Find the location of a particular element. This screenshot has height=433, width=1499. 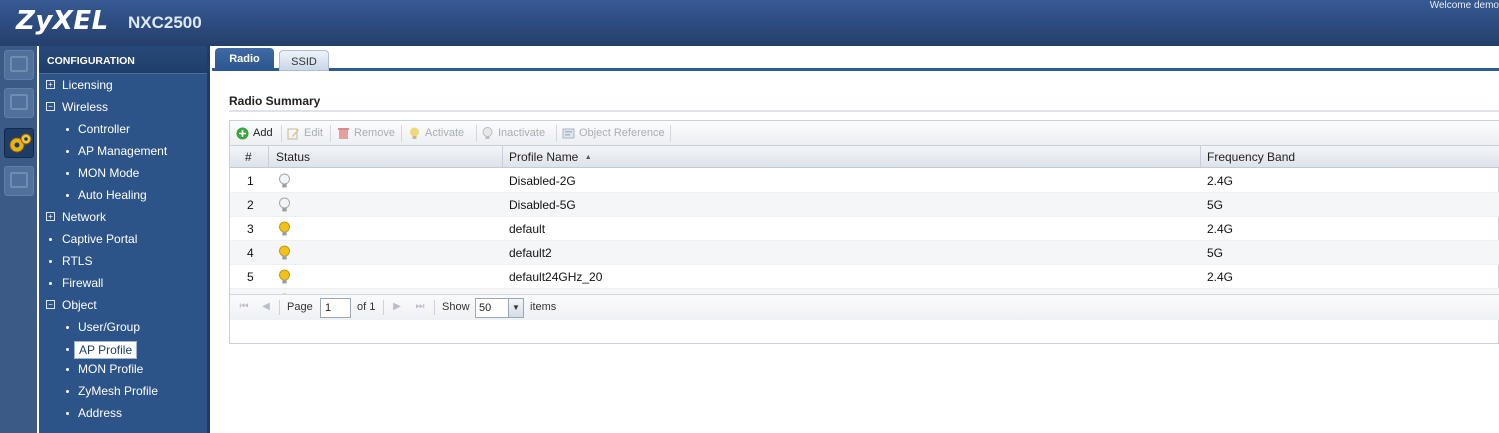

sidebar-item-address: Address is located at coordinates (123, 416).